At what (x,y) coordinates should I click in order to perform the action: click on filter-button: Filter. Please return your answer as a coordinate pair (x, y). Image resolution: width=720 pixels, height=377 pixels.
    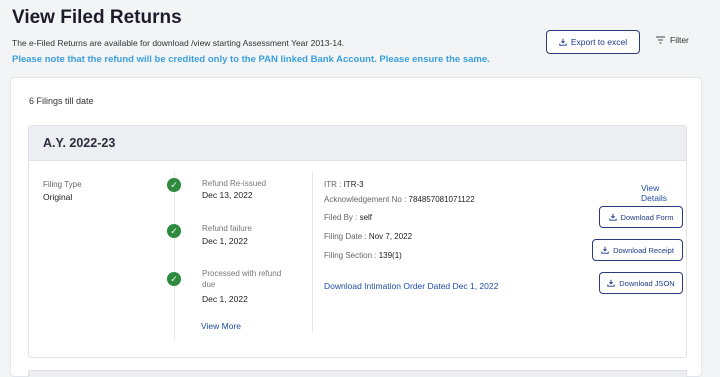
    Looking at the image, I should click on (672, 40).